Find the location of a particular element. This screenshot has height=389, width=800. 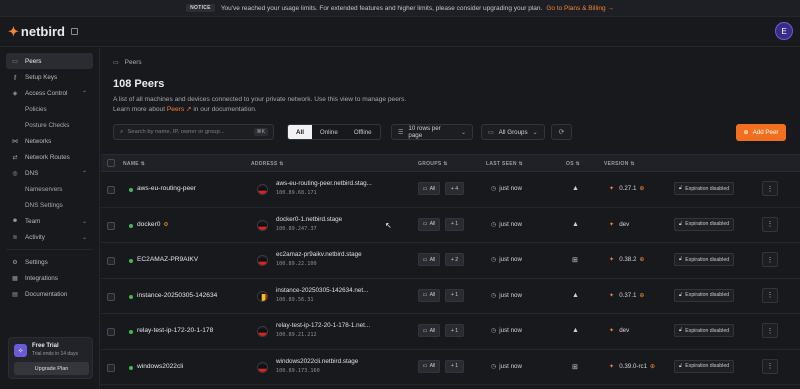

more-groups-badge: + 4 is located at coordinates (454, 188).